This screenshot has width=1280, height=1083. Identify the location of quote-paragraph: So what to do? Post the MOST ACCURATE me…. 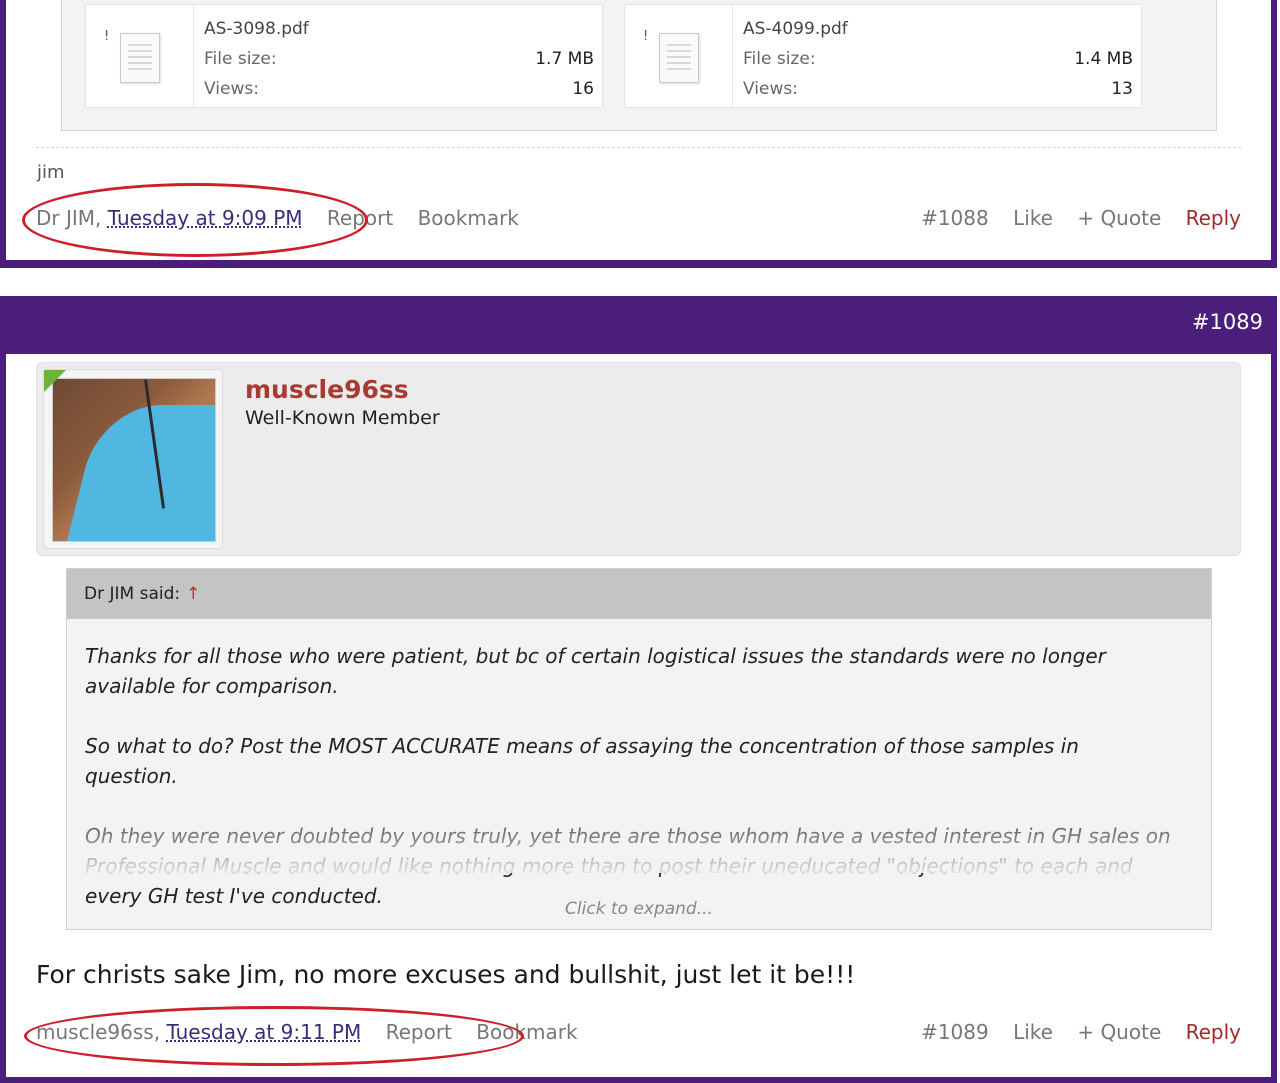
(582, 761).